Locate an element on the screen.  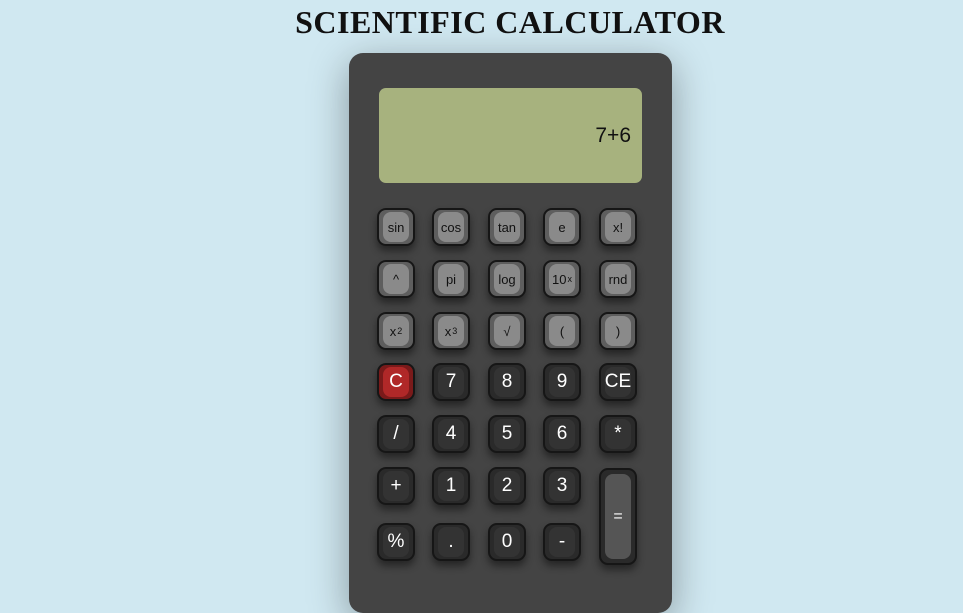
right-paren-button-label: ) is located at coordinates (618, 331).